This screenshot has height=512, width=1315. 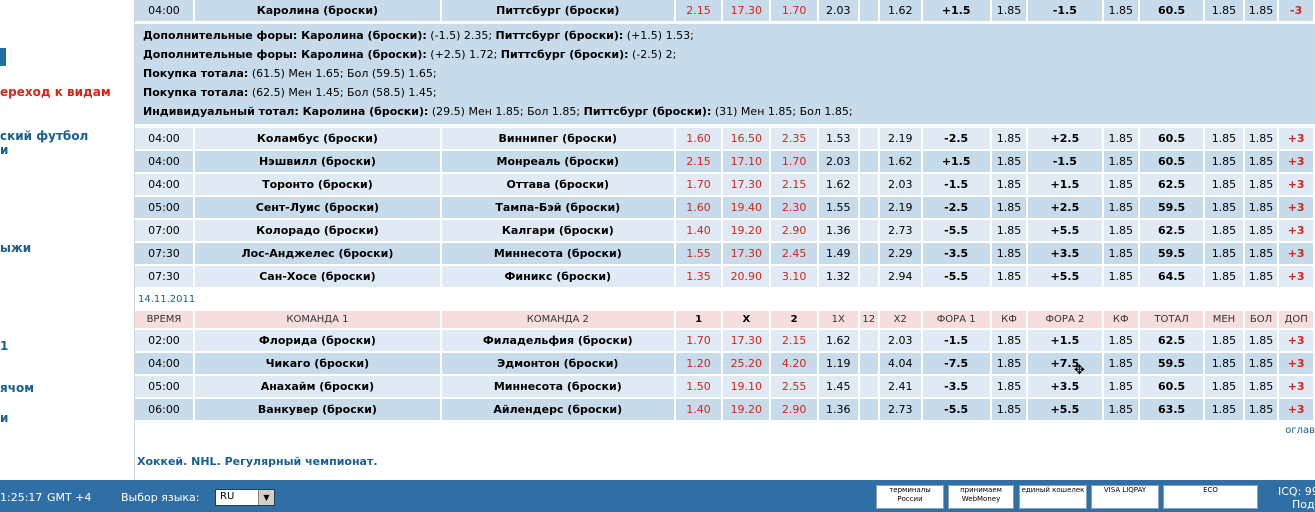 What do you see at coordinates (838, 185) in the screenshot?
I see `cell-x1: 1.62` at bounding box center [838, 185].